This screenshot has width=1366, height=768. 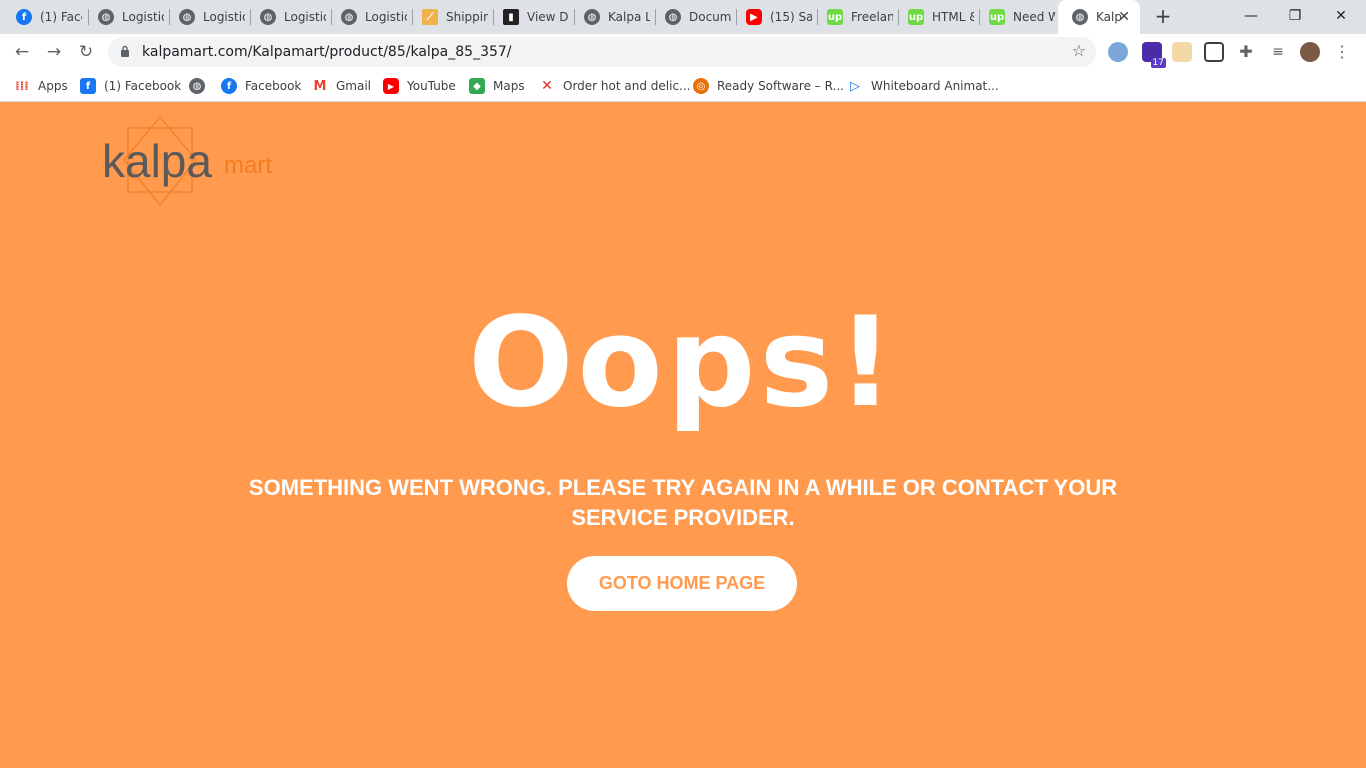 What do you see at coordinates (1124, 17) in the screenshot?
I see `close-tab-icon: ✕` at bounding box center [1124, 17].